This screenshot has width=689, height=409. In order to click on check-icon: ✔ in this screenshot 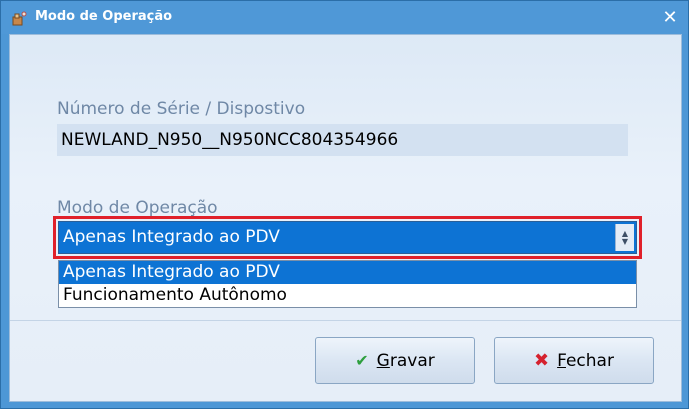, I will do `click(362, 360)`.